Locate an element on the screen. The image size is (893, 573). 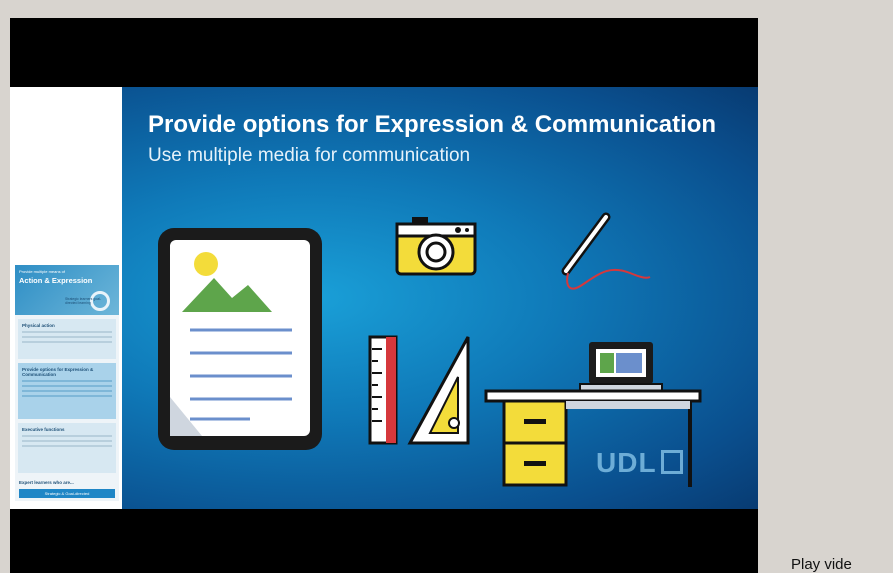
camera-icon is located at coordinates (436, 246).